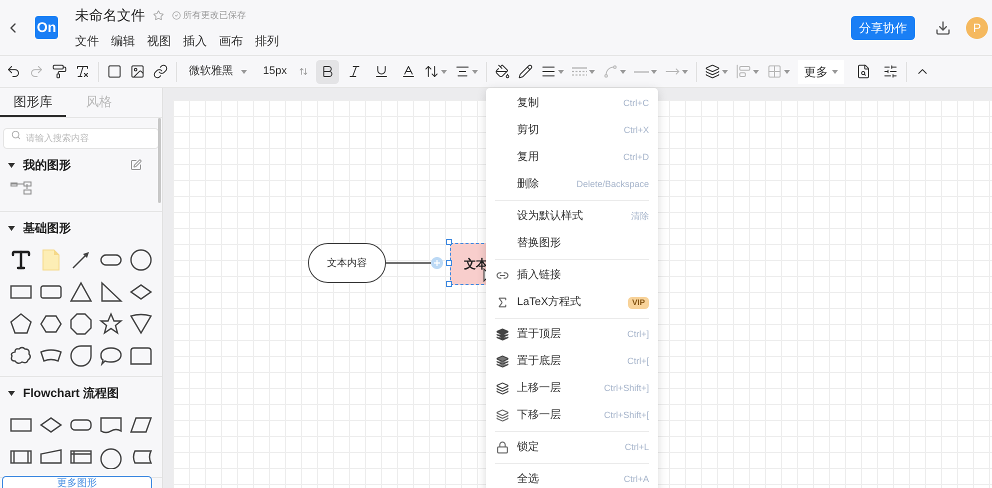 The width and height of the screenshot is (992, 488). Describe the element at coordinates (774, 71) in the screenshot. I see `distribute-icon` at that location.